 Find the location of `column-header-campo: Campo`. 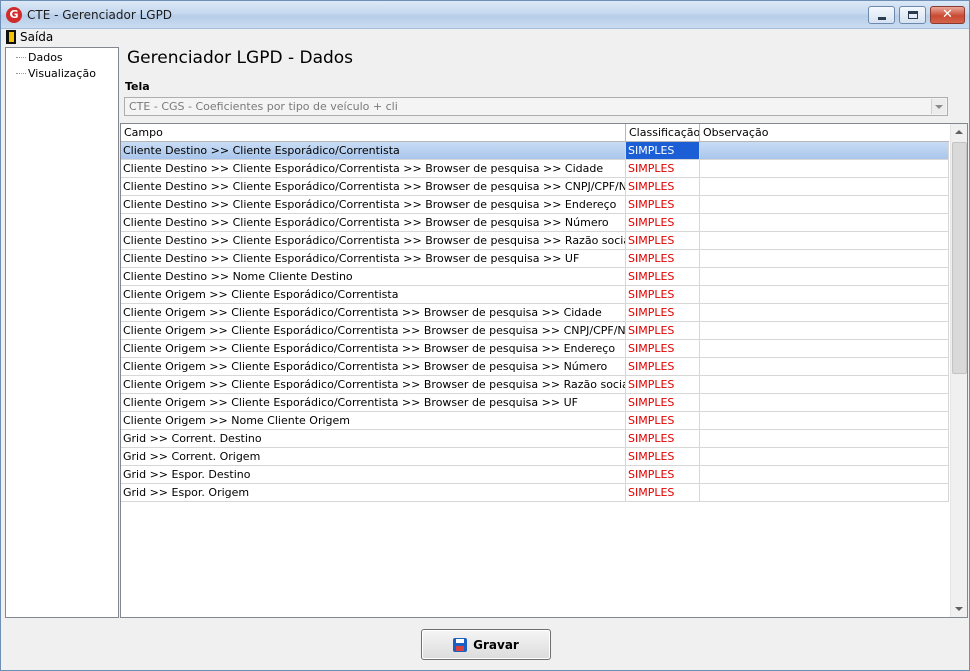

column-header-campo: Campo is located at coordinates (373, 133).